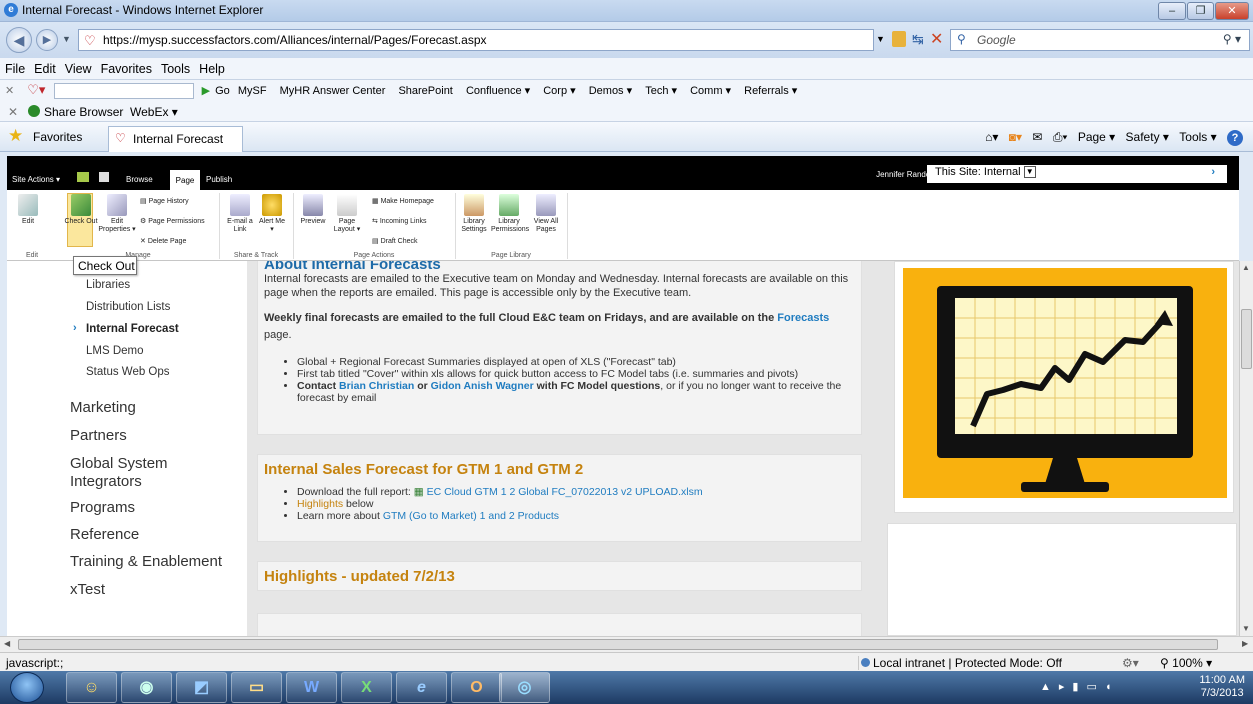 The height and width of the screenshot is (704, 1253). What do you see at coordinates (163, 242) in the screenshot?
I see `delete-page-button: ✕ Delete Page` at bounding box center [163, 242].